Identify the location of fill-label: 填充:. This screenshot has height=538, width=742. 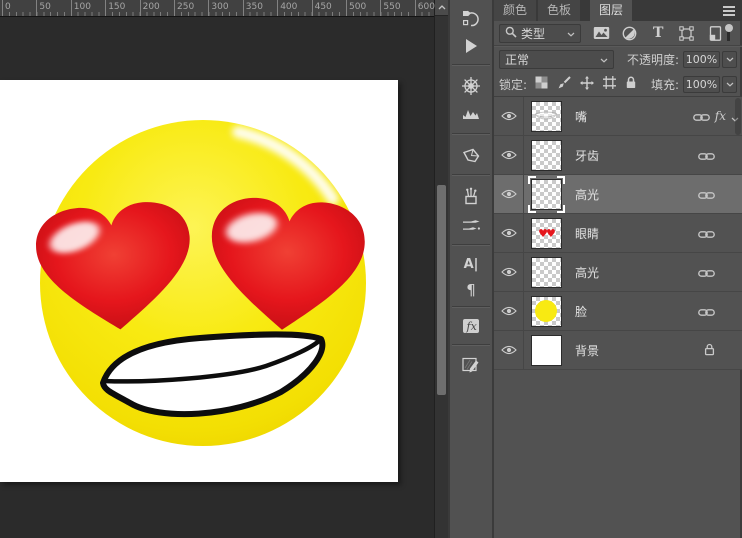
(664, 84).